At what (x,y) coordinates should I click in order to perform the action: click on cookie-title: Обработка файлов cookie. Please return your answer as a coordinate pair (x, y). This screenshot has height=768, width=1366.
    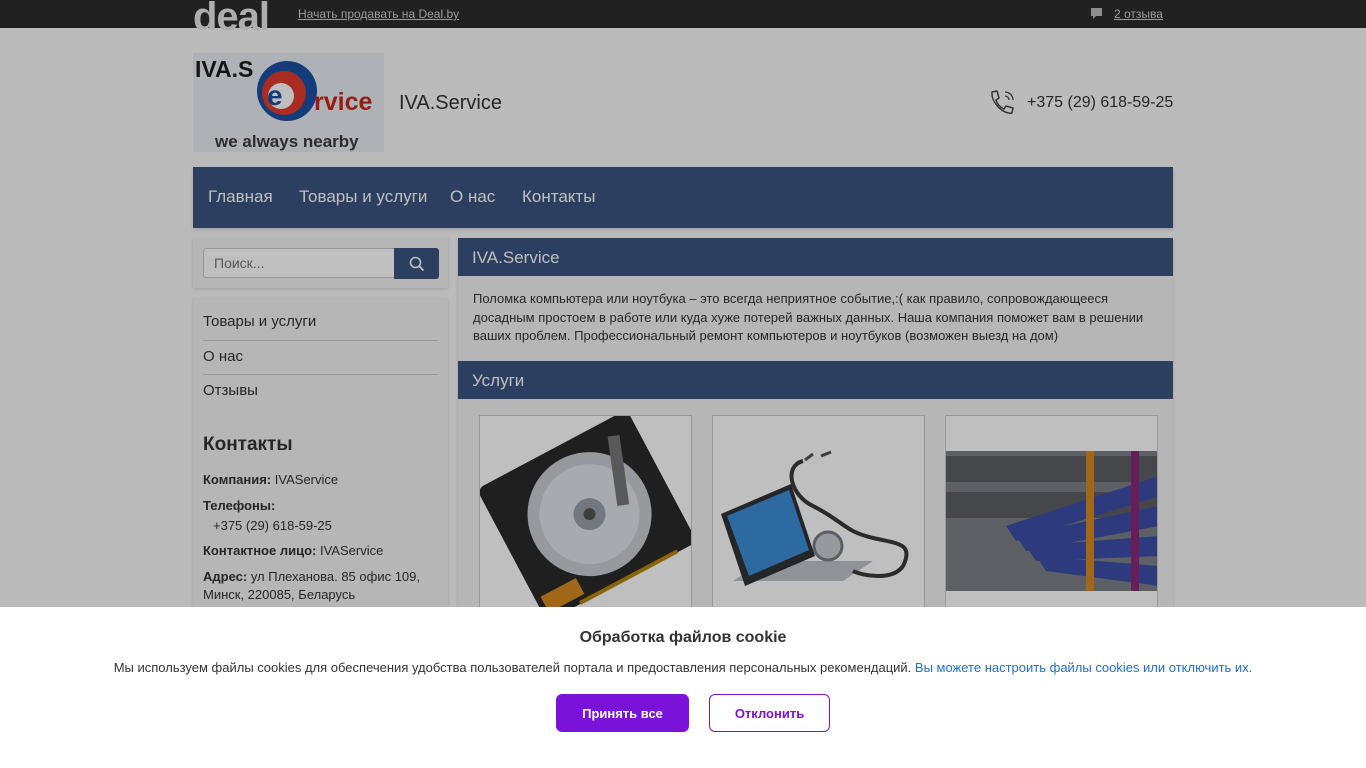
    Looking at the image, I should click on (683, 637).